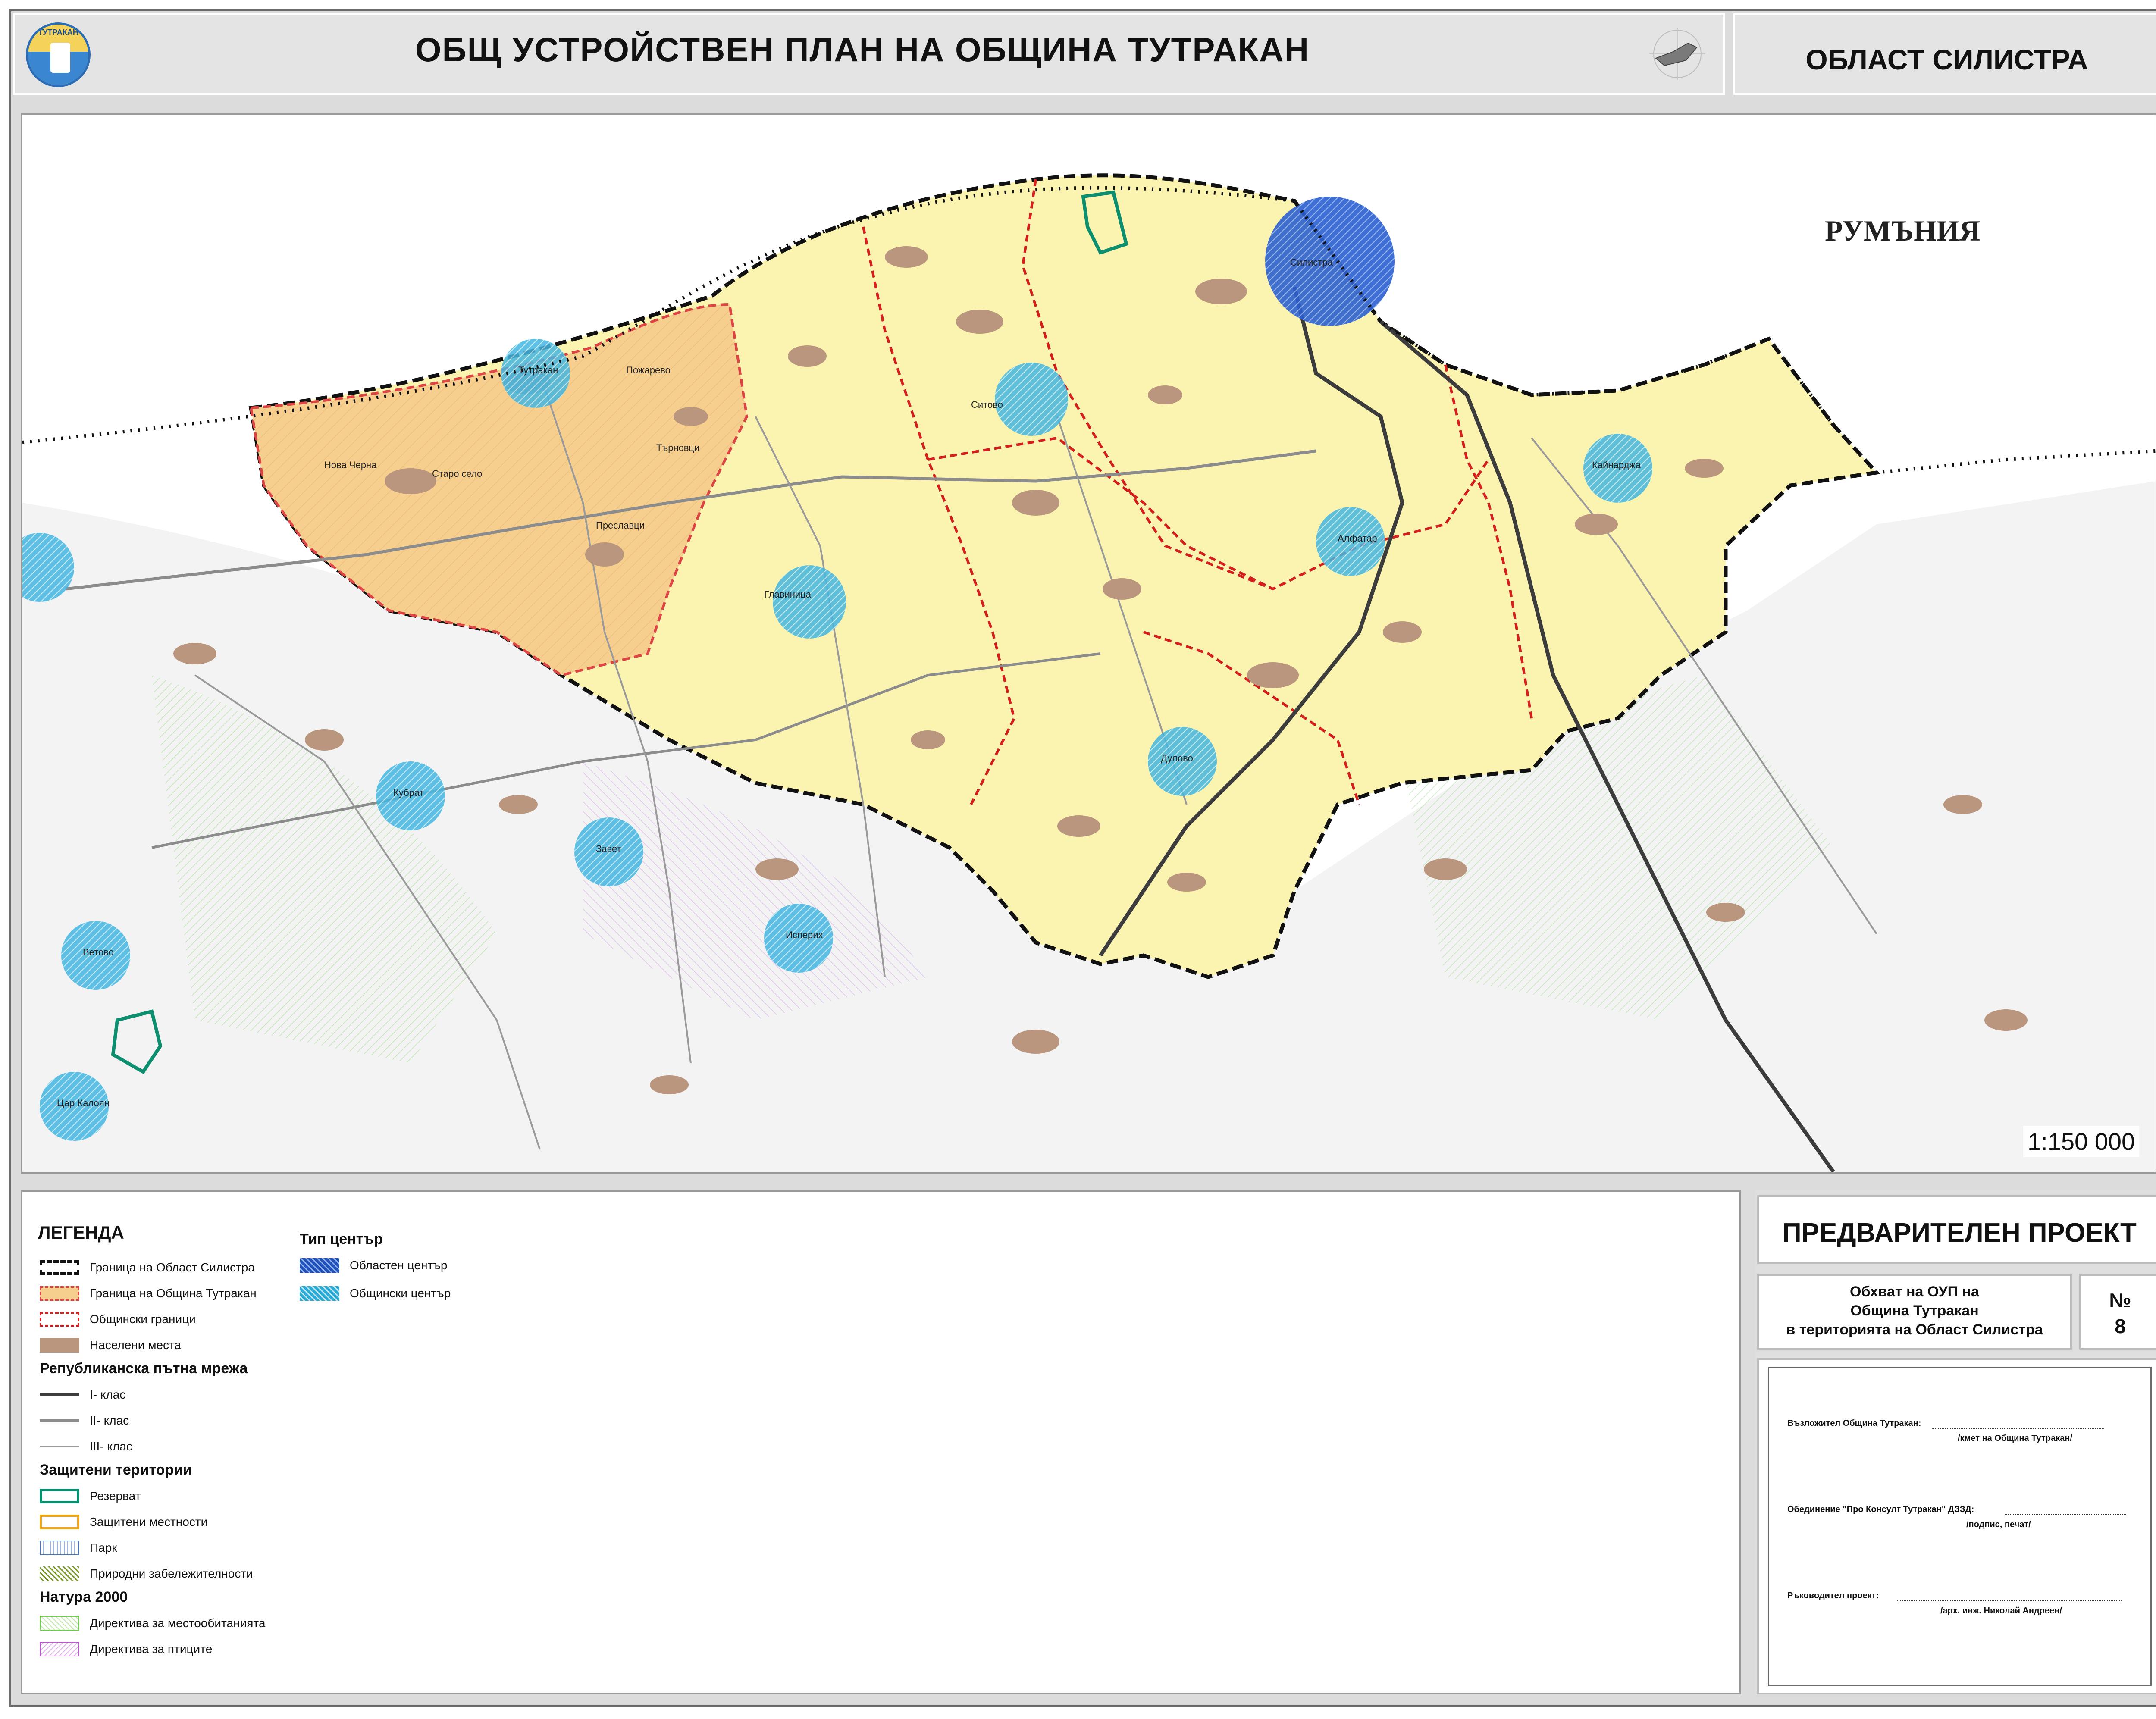  Describe the element at coordinates (457, 473) in the screenshot. I see `label-staro-selo: Старо село` at that location.